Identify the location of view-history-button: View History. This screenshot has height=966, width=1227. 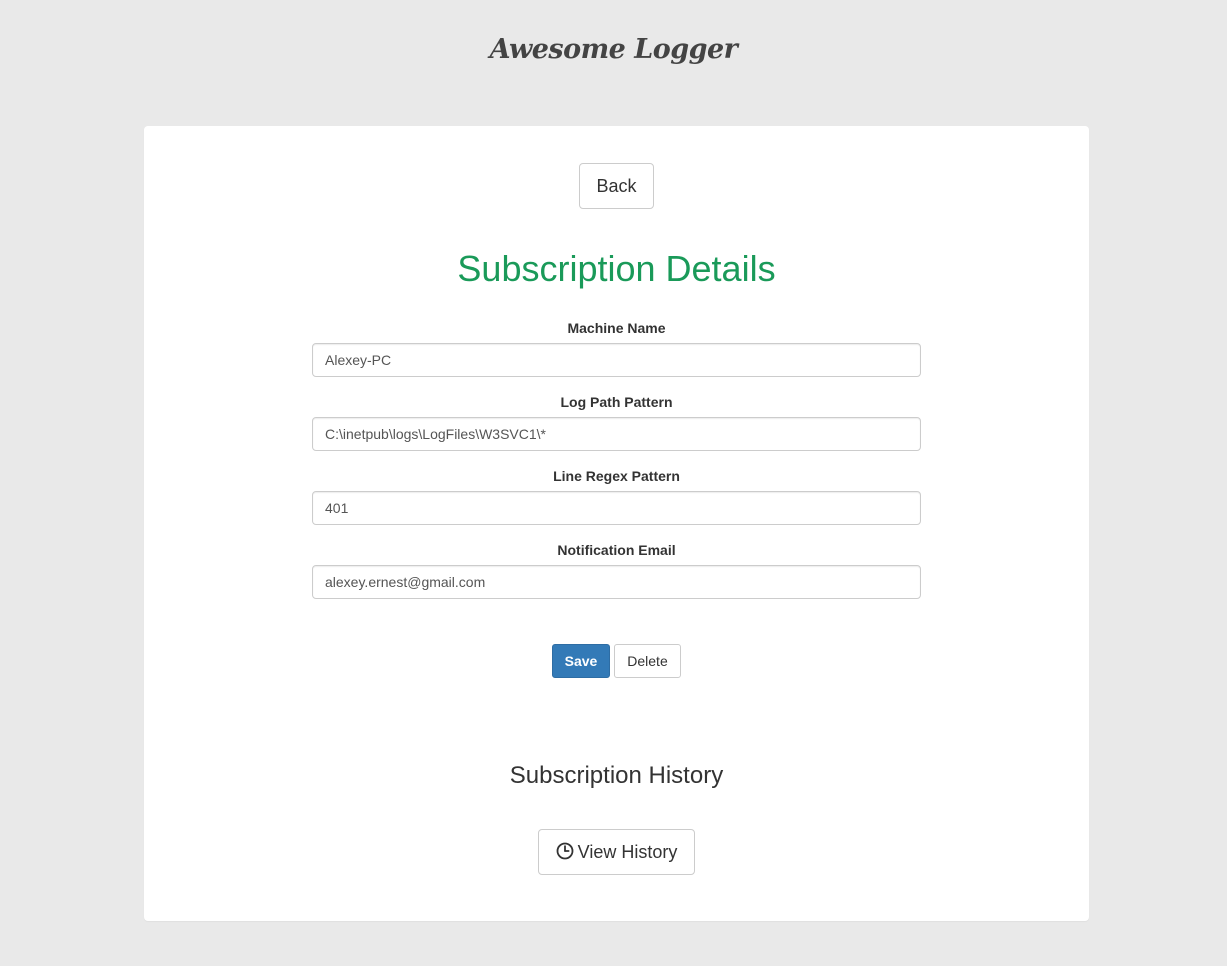
(616, 852).